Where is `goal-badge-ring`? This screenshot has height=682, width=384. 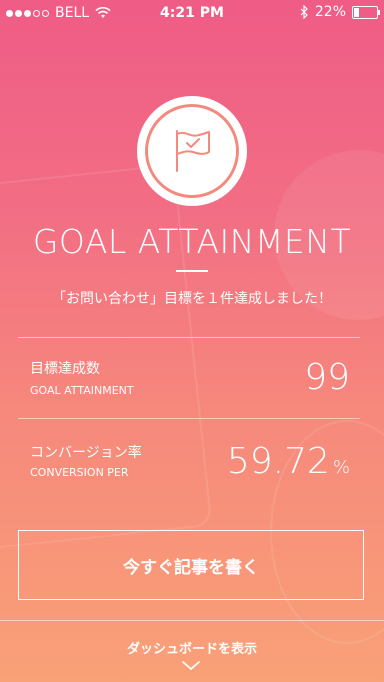 goal-badge-ring is located at coordinates (192, 151).